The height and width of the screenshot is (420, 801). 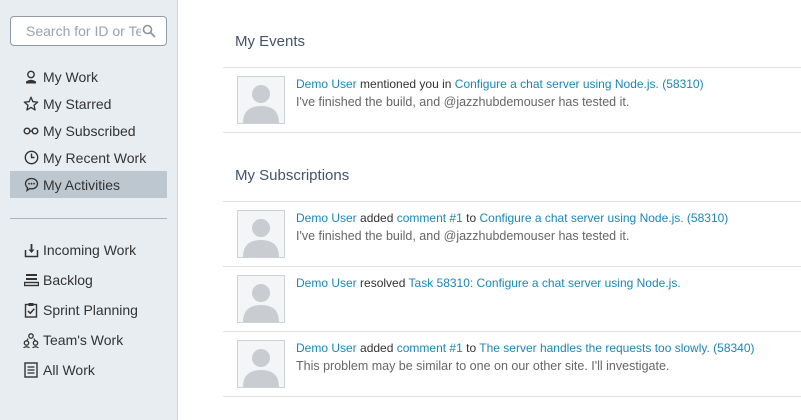 I want to click on sidebar-item-teams-work: Team's Work, so click(x=88, y=340).